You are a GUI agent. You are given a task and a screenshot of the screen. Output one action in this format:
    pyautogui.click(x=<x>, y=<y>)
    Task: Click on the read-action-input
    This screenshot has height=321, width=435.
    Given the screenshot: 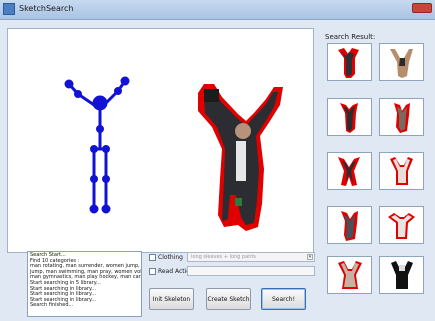 What is the action you would take?
    pyautogui.click(x=251, y=271)
    